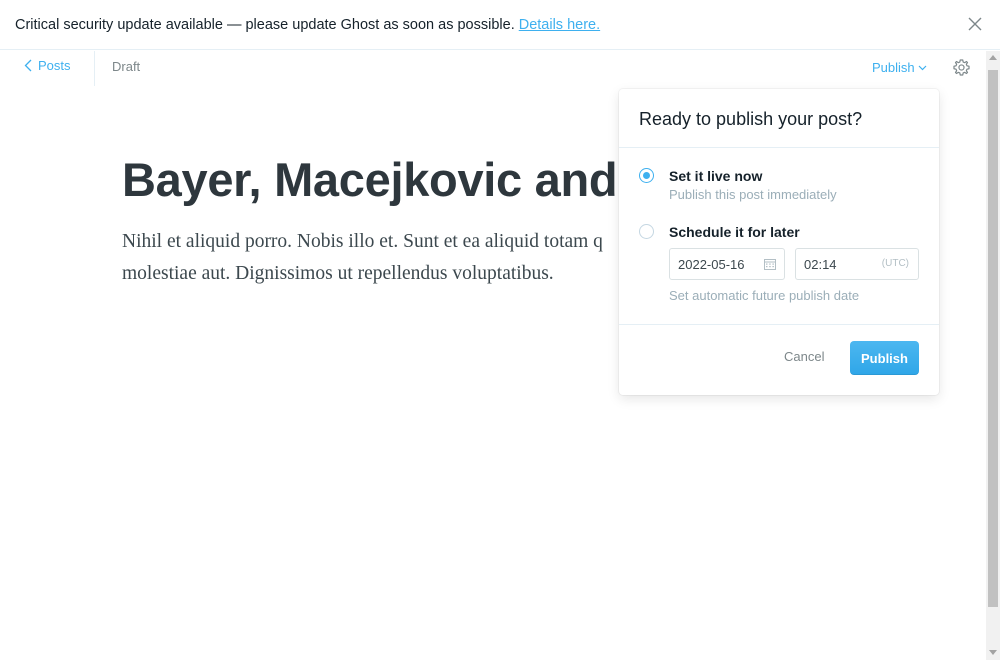  What do you see at coordinates (893, 67) in the screenshot?
I see `publish-menu-label: Publish` at bounding box center [893, 67].